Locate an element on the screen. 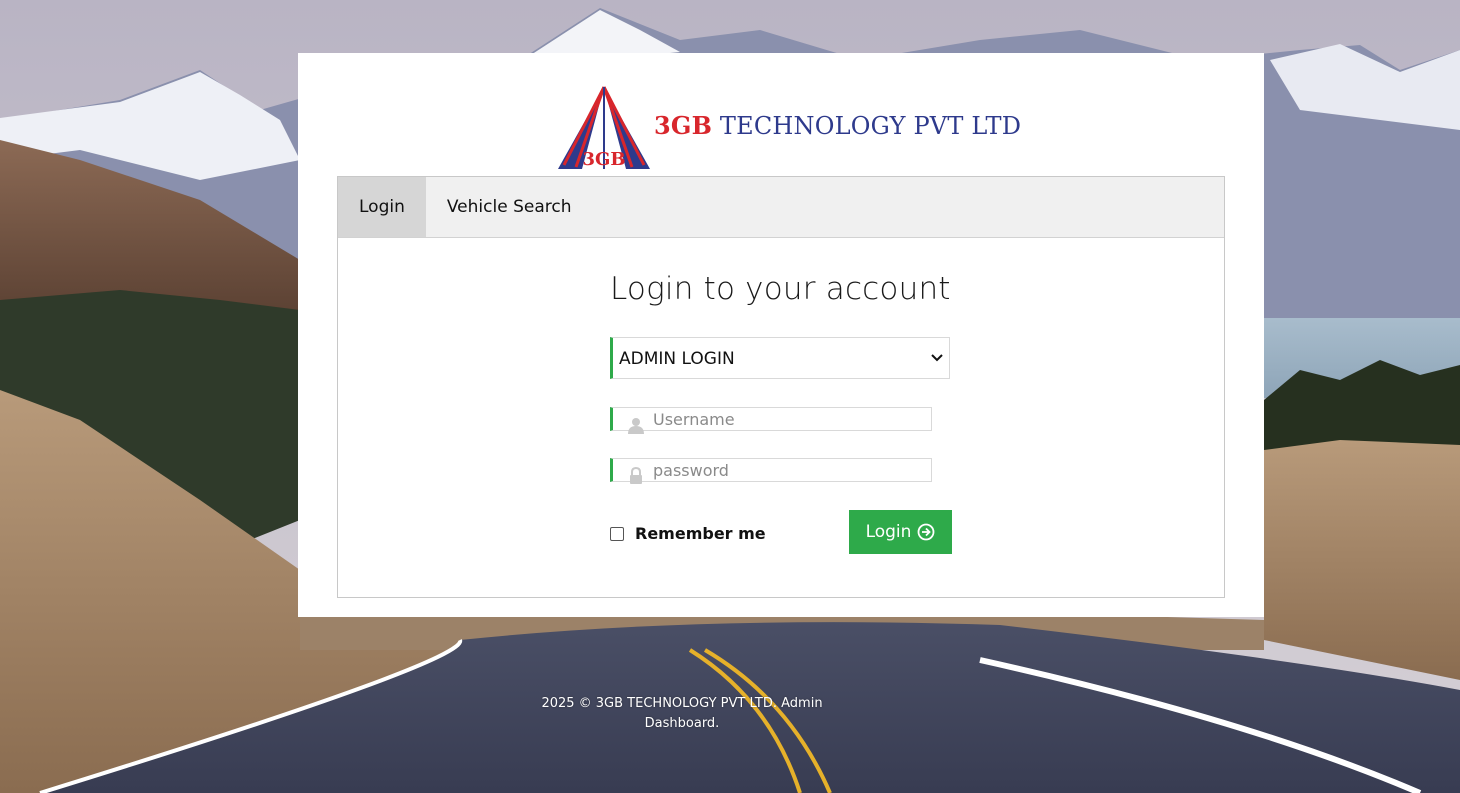 The image size is (1460, 793). username-field is located at coordinates (771, 420).